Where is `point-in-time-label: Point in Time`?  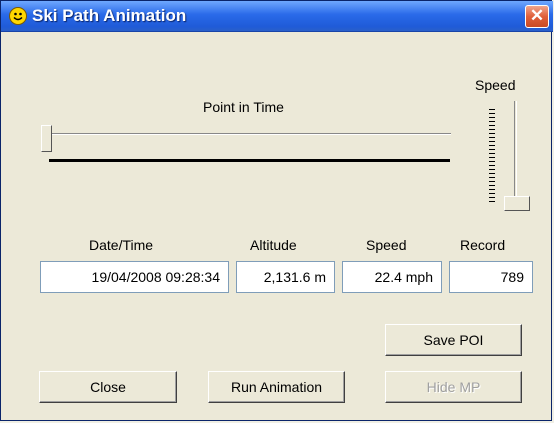 point-in-time-label: Point in Time is located at coordinates (243, 107).